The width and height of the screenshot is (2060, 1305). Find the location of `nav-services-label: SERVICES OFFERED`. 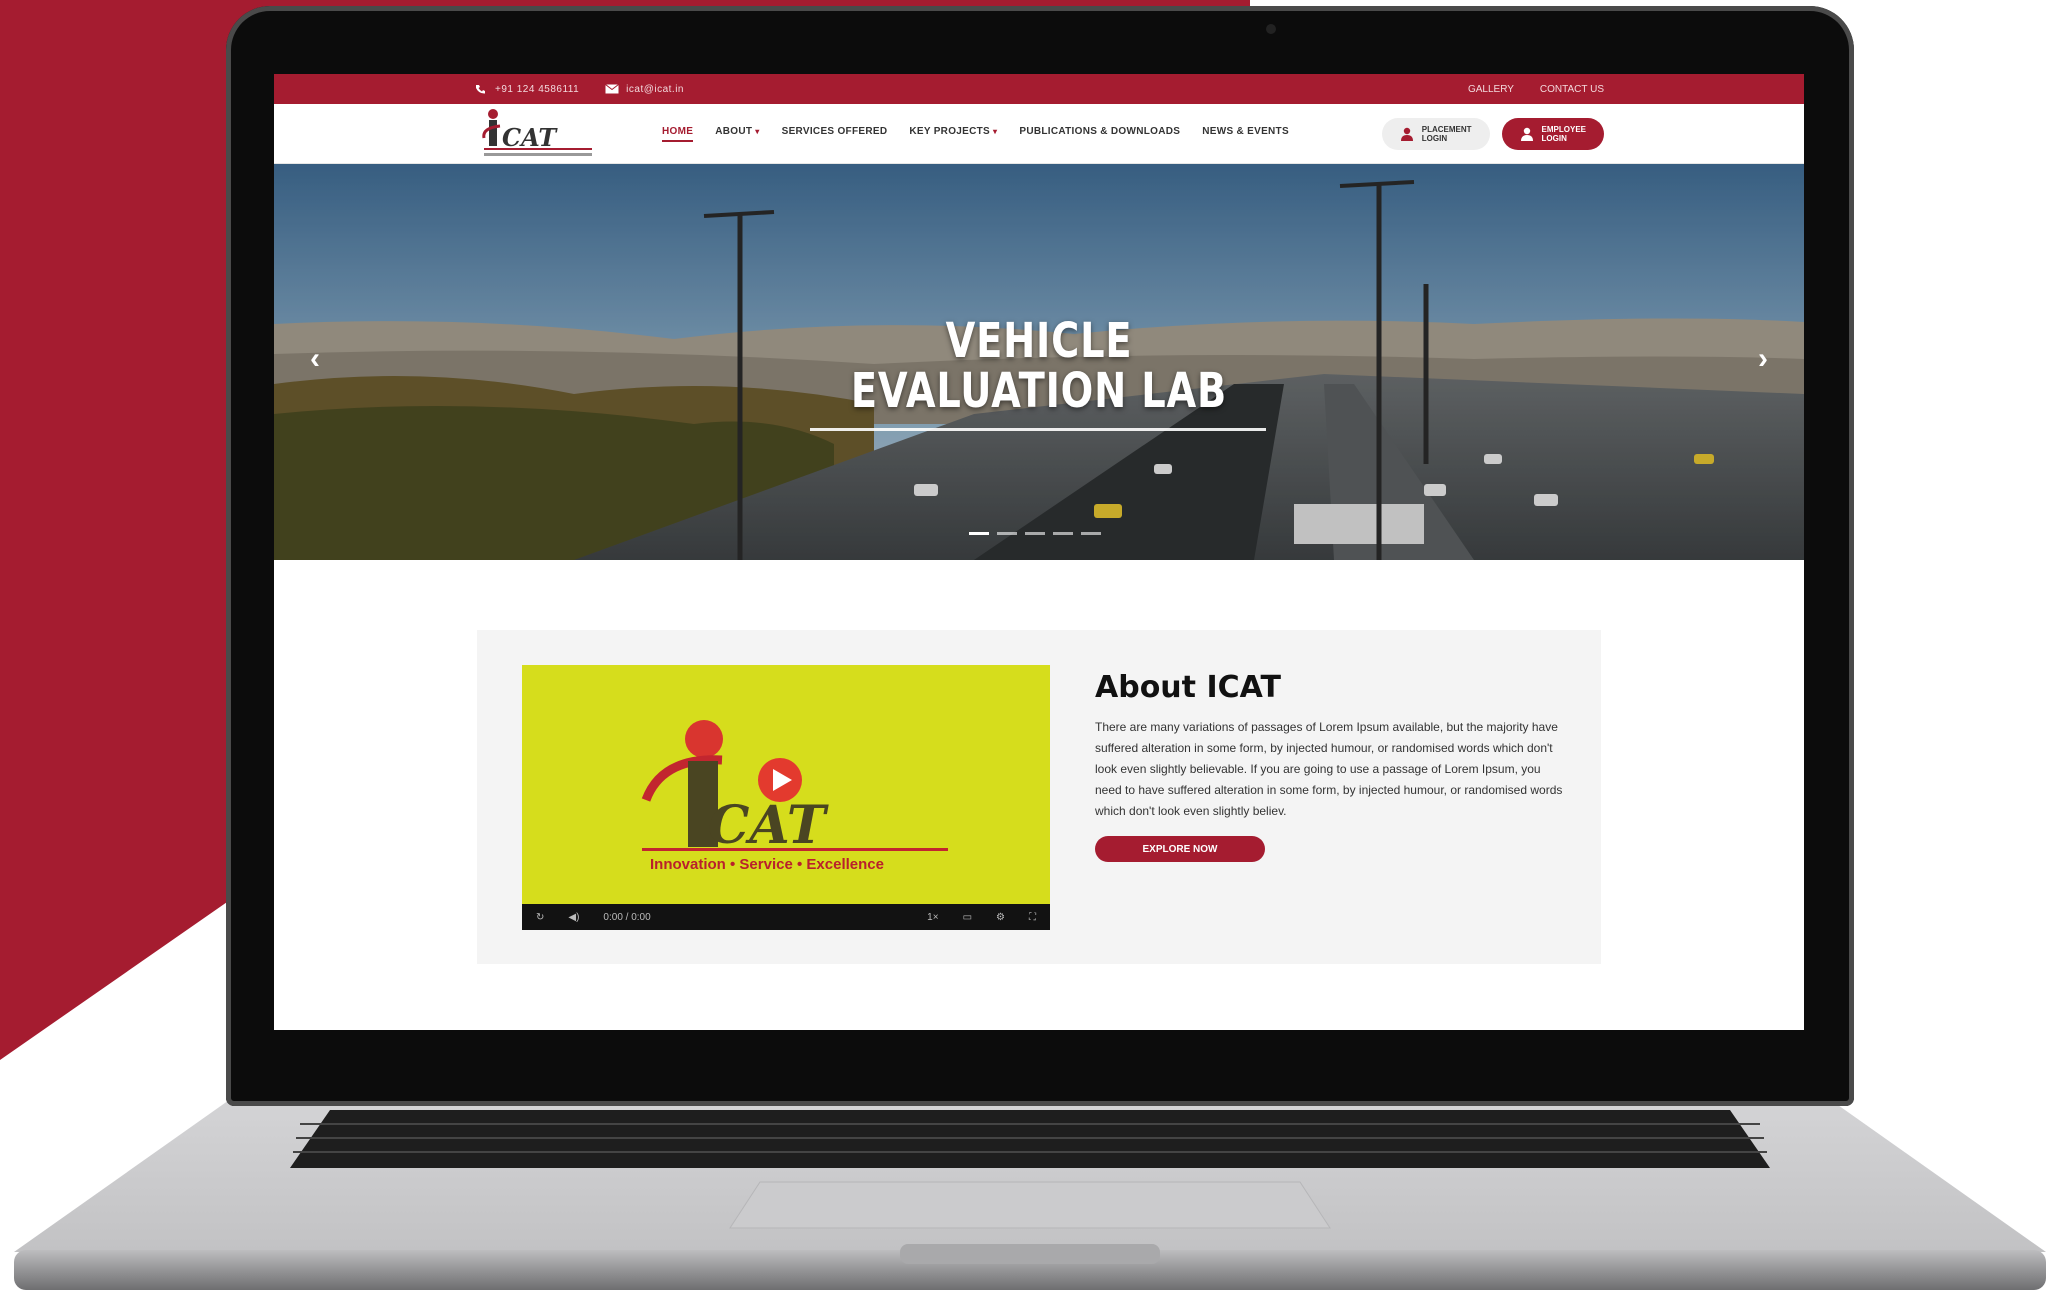

nav-services-label: SERVICES OFFERED is located at coordinates (834, 131).